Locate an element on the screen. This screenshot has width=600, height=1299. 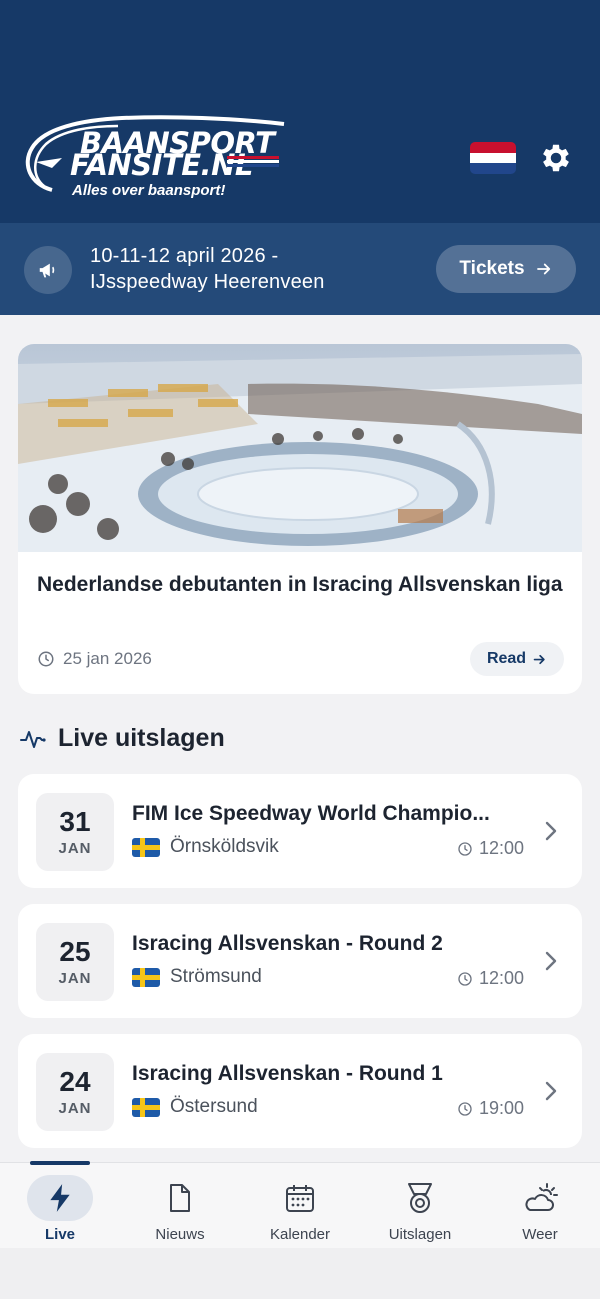
tab-label: Kalender is located at coordinates (300, 1234).